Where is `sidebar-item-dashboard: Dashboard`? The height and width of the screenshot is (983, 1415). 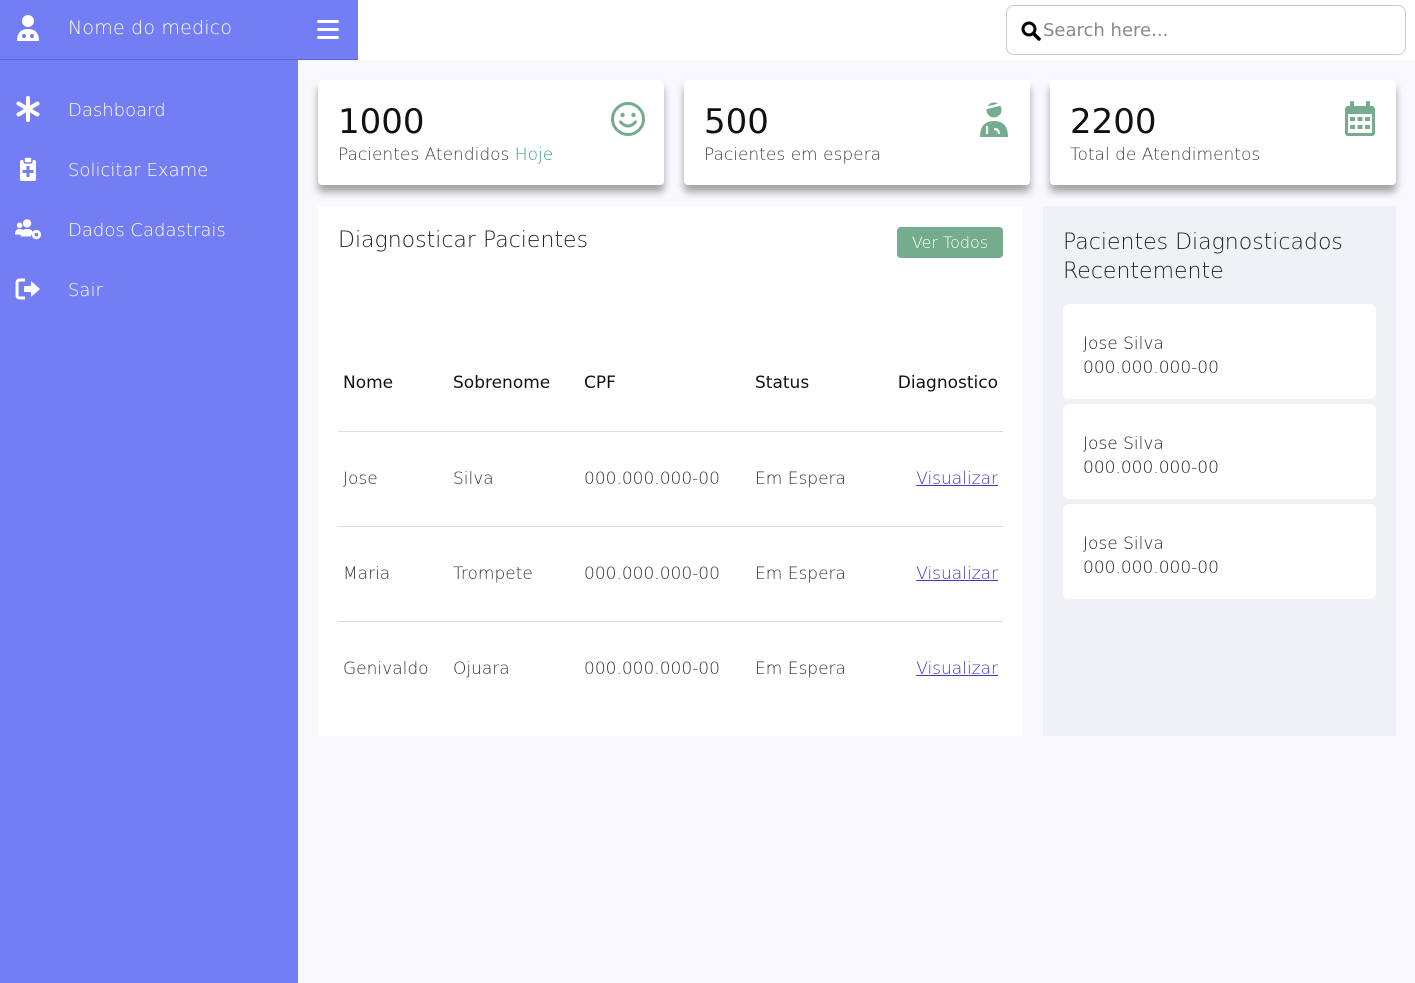 sidebar-item-dashboard: Dashboard is located at coordinates (149, 110).